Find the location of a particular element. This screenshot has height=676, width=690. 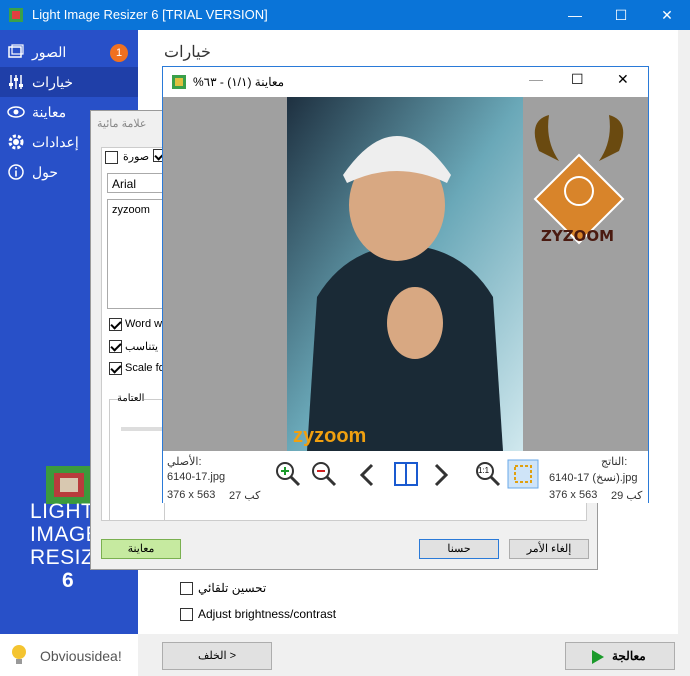

process-button-label: معالجة is located at coordinates (629, 656).